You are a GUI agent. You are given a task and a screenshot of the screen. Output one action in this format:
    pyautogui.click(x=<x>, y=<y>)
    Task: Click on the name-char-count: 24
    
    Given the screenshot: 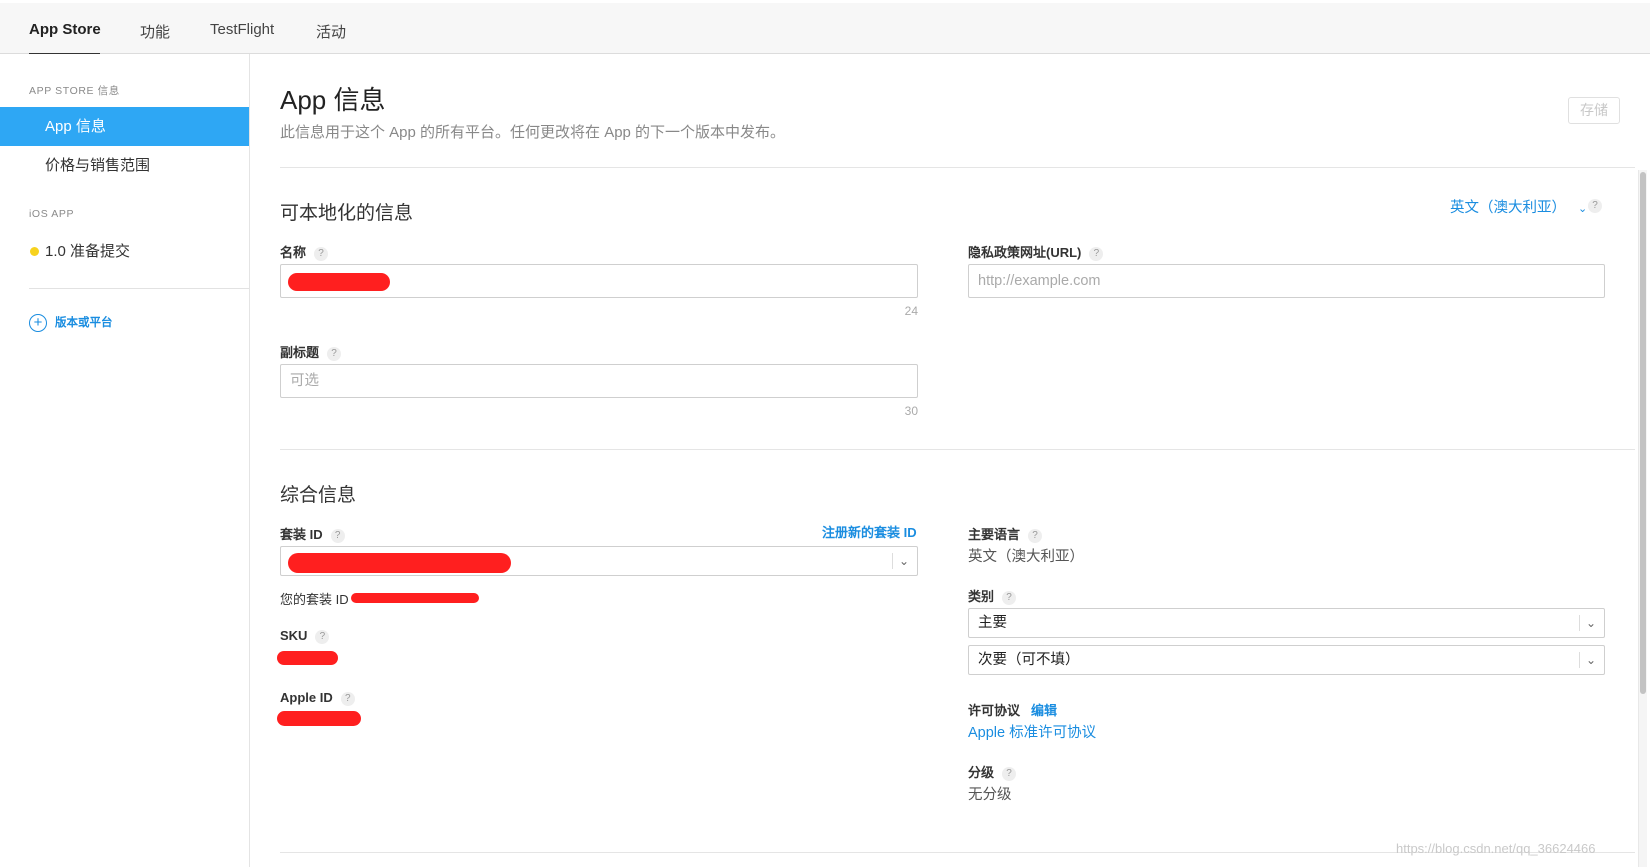 What is the action you would take?
    pyautogui.click(x=911, y=311)
    